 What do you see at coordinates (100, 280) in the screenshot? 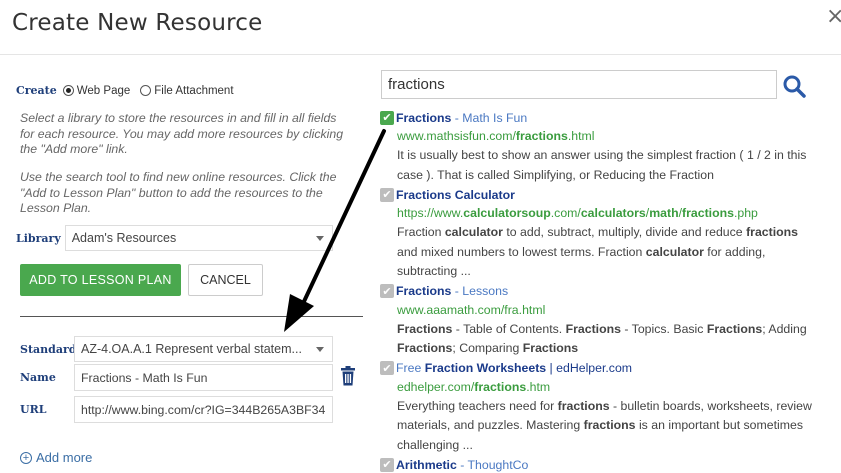
I see `add-to-lesson-plan-button: ADD TO LESSON PLAN` at bounding box center [100, 280].